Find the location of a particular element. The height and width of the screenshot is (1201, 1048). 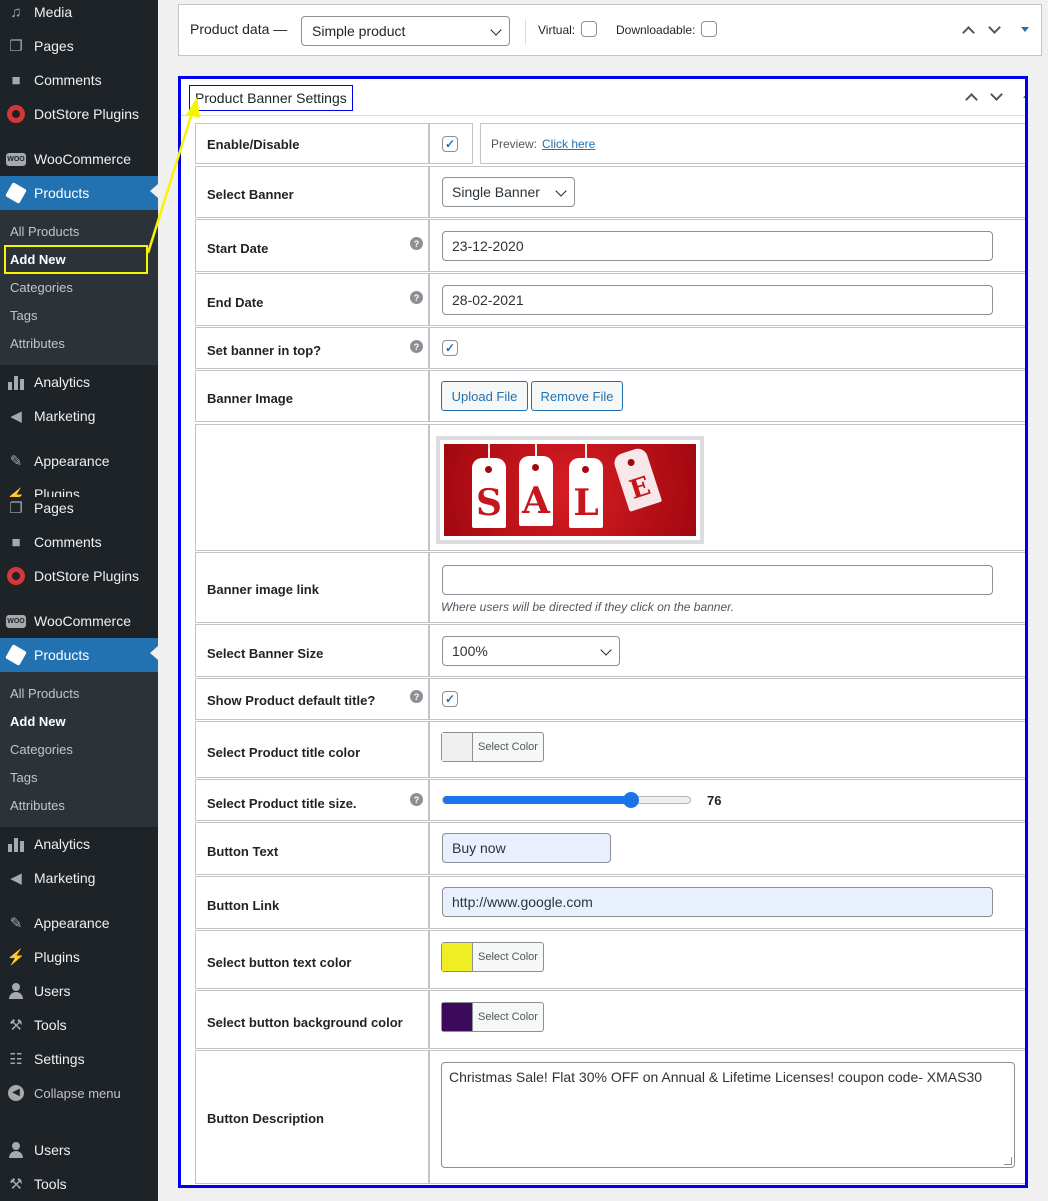

start-date-label: Start Date is located at coordinates (238, 248).